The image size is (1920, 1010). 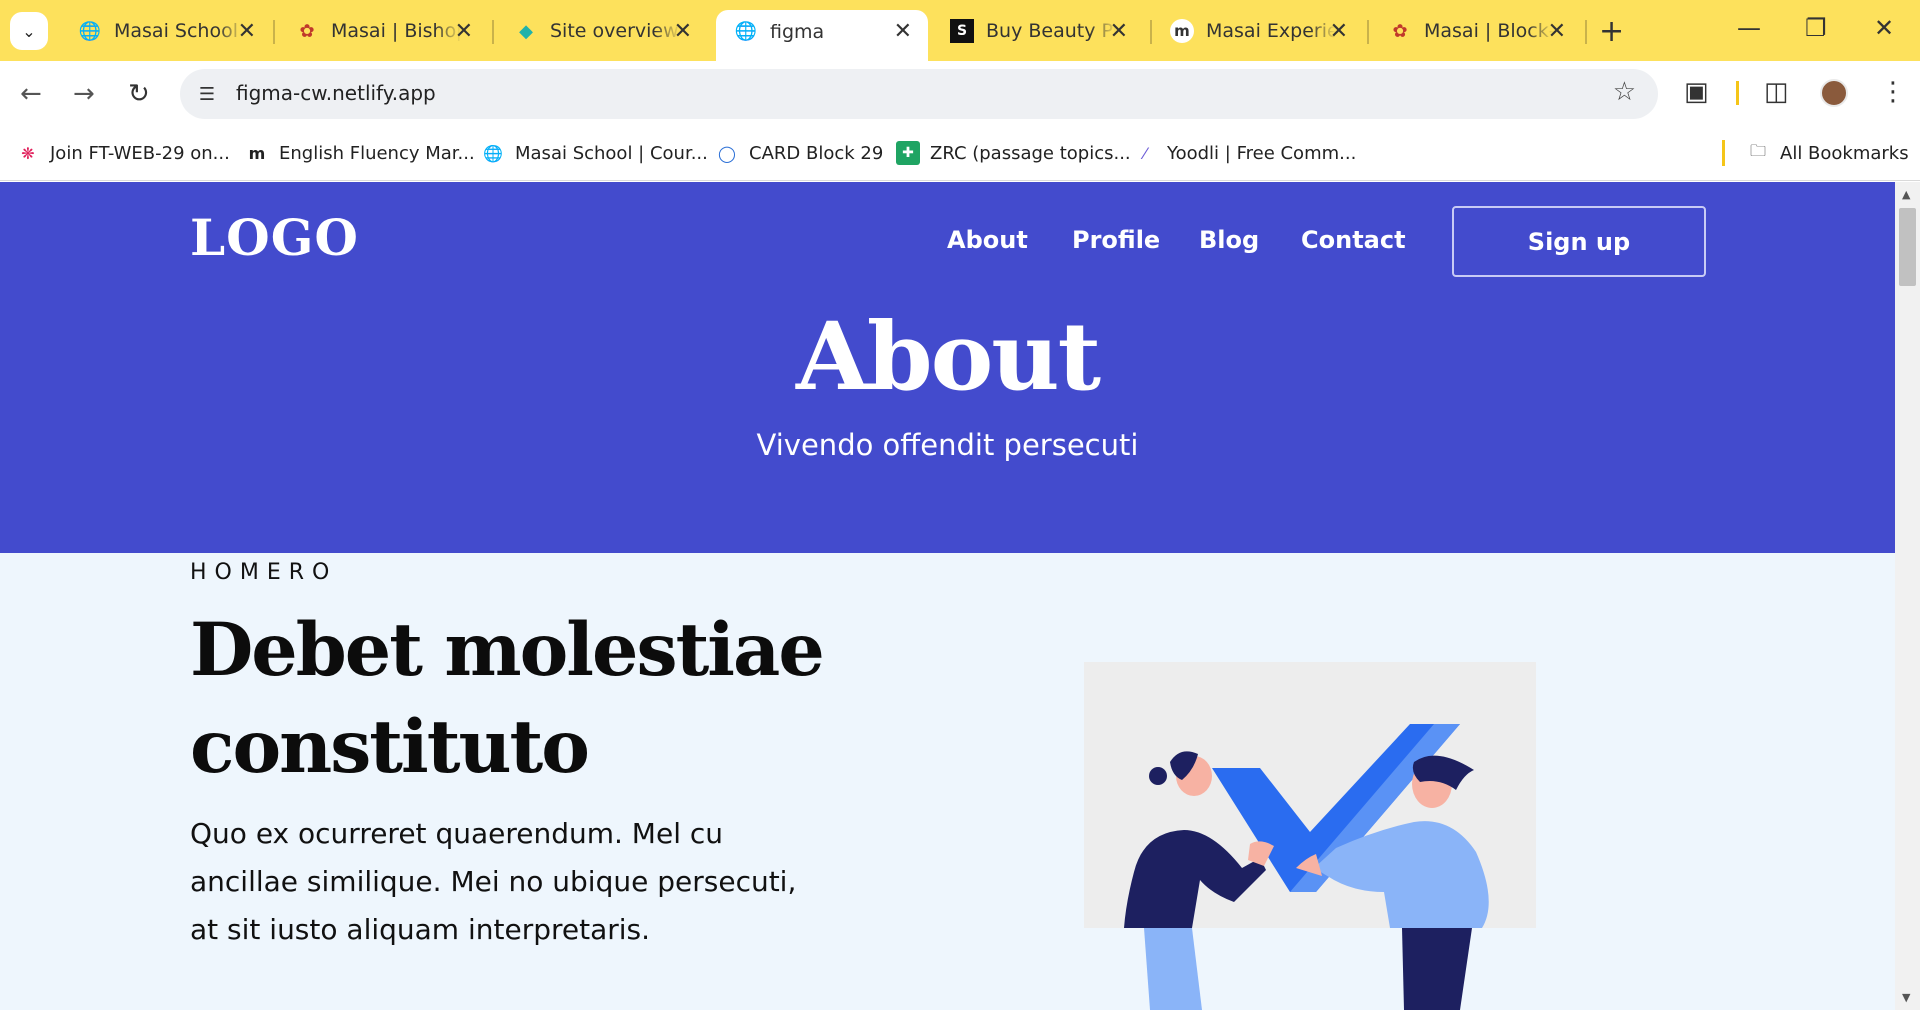 I want to click on team-checkmark-illustration, so click(x=1310, y=836).